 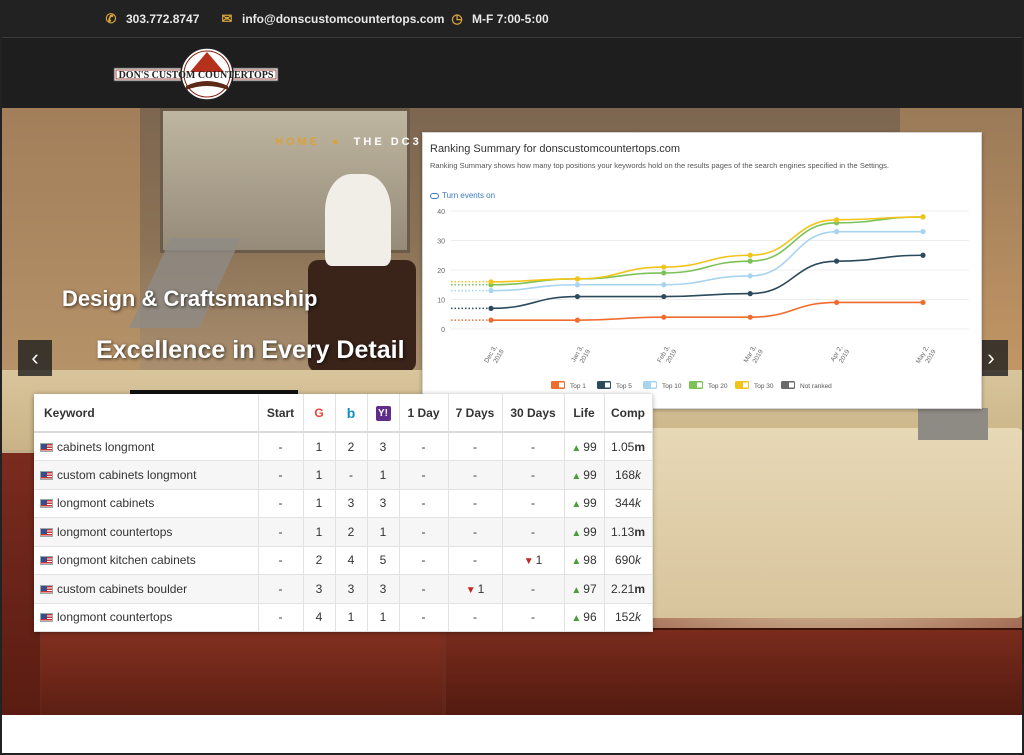 I want to click on email-contact: ✉ info@donscustomcountertops.com, so click(x=332, y=19).